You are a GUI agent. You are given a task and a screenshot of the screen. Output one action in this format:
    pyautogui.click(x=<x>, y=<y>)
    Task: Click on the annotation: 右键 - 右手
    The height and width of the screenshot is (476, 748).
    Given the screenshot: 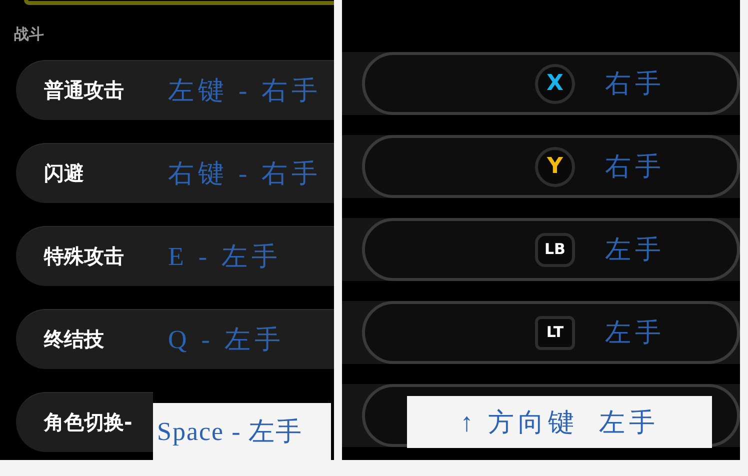 What is the action you would take?
    pyautogui.click(x=245, y=174)
    